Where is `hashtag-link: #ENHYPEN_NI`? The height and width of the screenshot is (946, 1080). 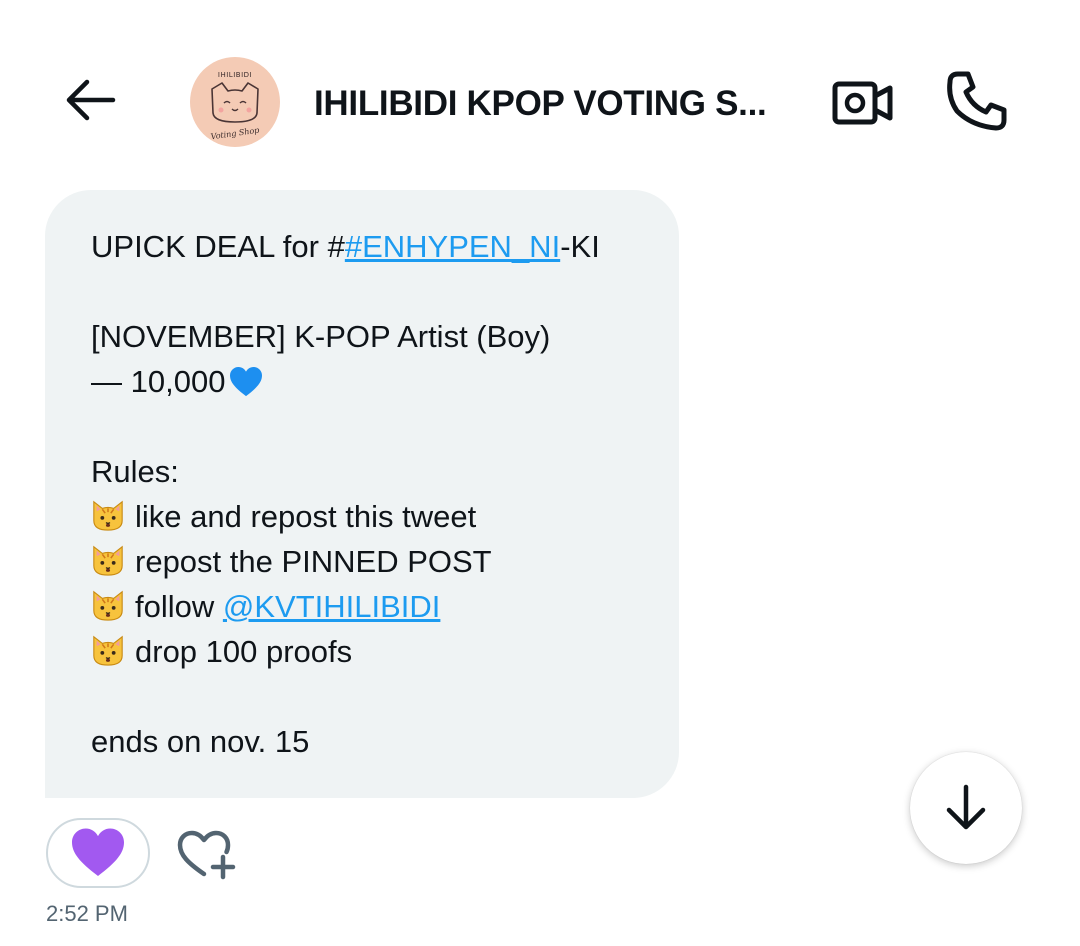
hashtag-link: #ENHYPEN_NI is located at coordinates (452, 246).